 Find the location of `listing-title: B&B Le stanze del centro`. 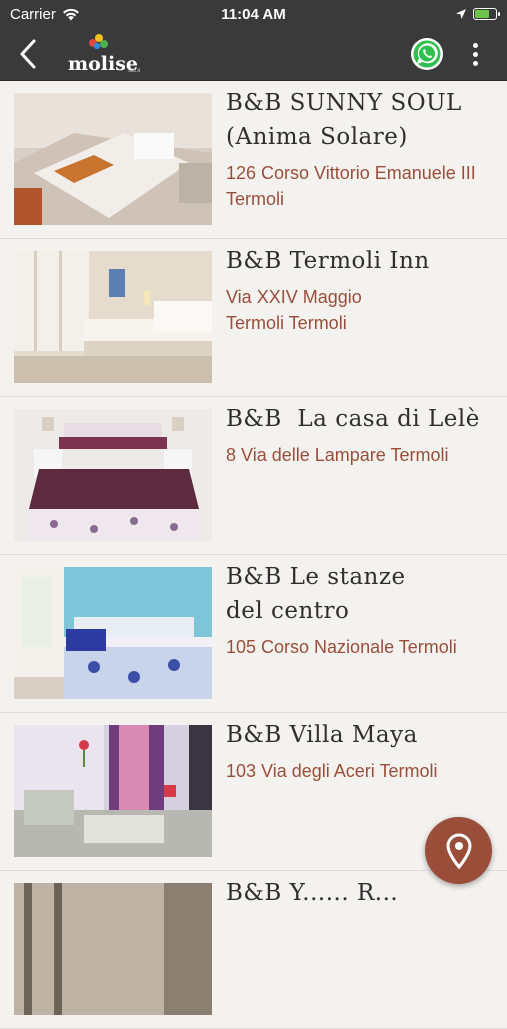

listing-title: B&B Le stanze del centro is located at coordinates (316, 594).